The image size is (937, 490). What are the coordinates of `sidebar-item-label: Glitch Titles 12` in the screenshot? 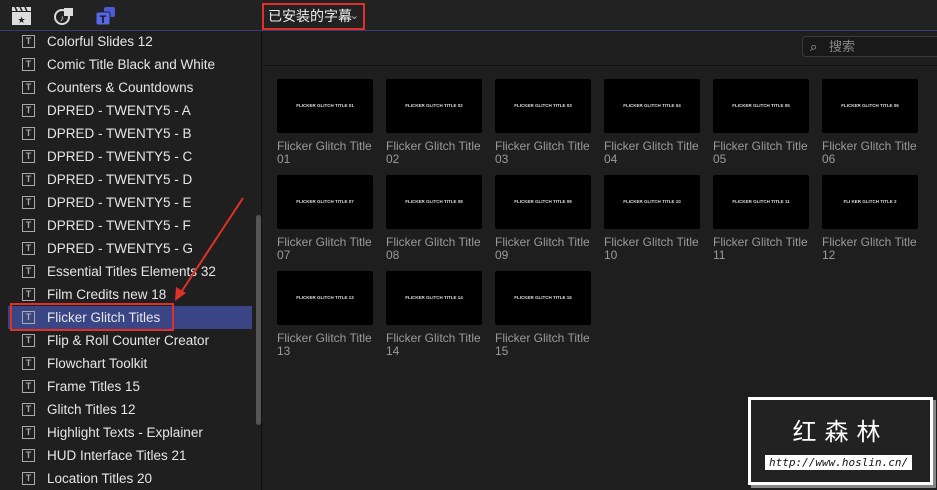 It's located at (91, 409).